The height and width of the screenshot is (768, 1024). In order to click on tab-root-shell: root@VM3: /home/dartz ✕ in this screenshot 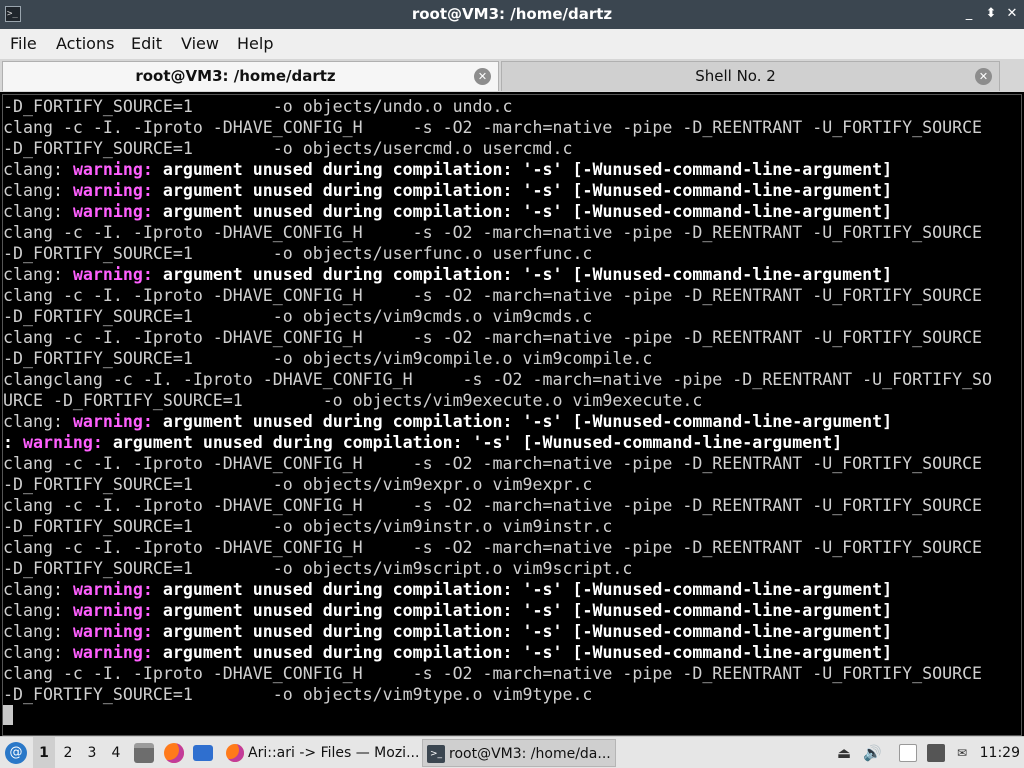, I will do `click(250, 76)`.